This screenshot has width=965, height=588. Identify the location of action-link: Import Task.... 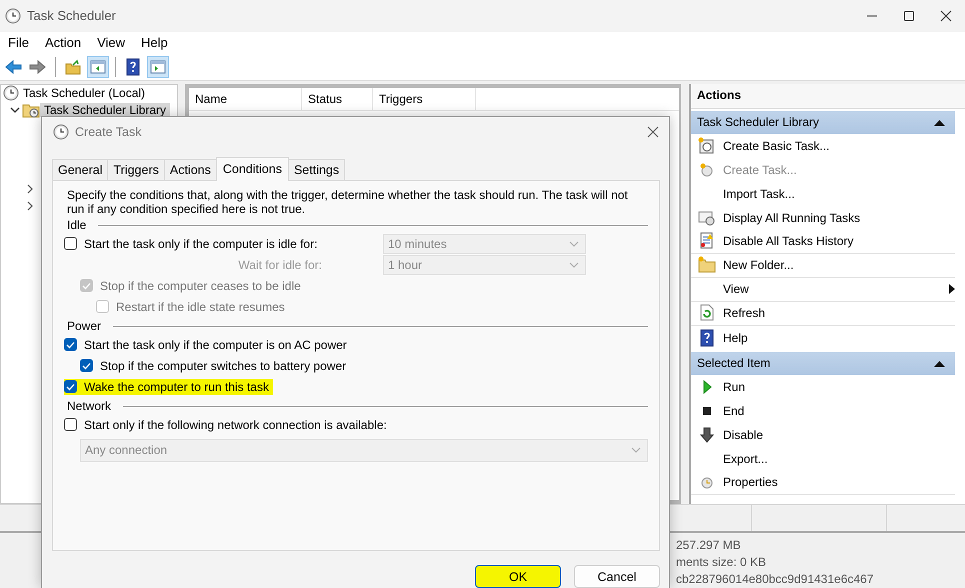
(839, 193).